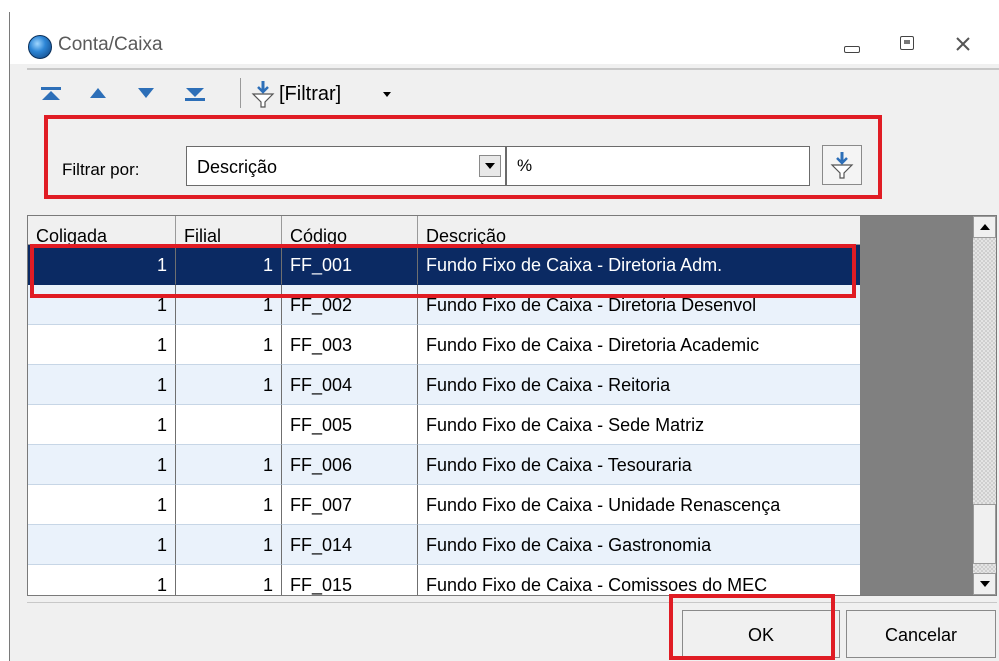 The width and height of the screenshot is (999, 661). I want to click on close-button, so click(963, 44).